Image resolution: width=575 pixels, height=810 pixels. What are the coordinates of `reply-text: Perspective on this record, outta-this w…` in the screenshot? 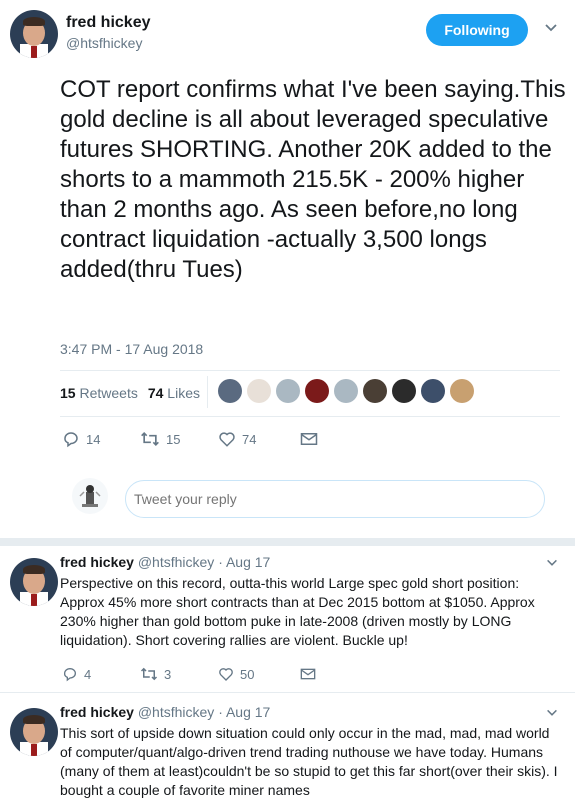 It's located at (297, 611).